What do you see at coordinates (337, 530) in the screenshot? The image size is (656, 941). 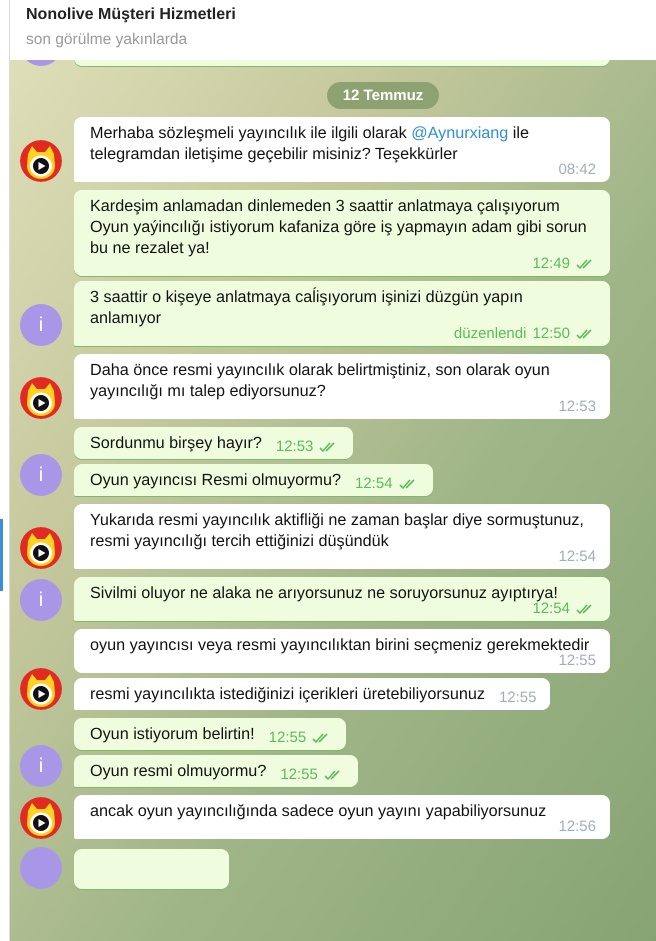 I see `message-text: Yukarıda resmi yayıncılık aktifliği ne zaman başlar diye sormuştunuz, resmi yayıncılığı tercih ettiğinizi düşündük` at bounding box center [337, 530].